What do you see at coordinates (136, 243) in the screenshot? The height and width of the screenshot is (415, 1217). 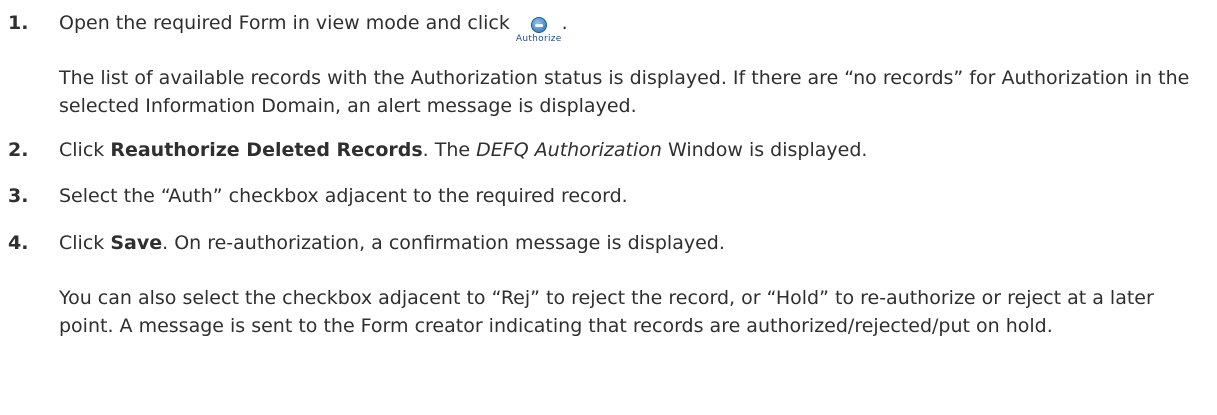 I see `save-label: Save` at bounding box center [136, 243].